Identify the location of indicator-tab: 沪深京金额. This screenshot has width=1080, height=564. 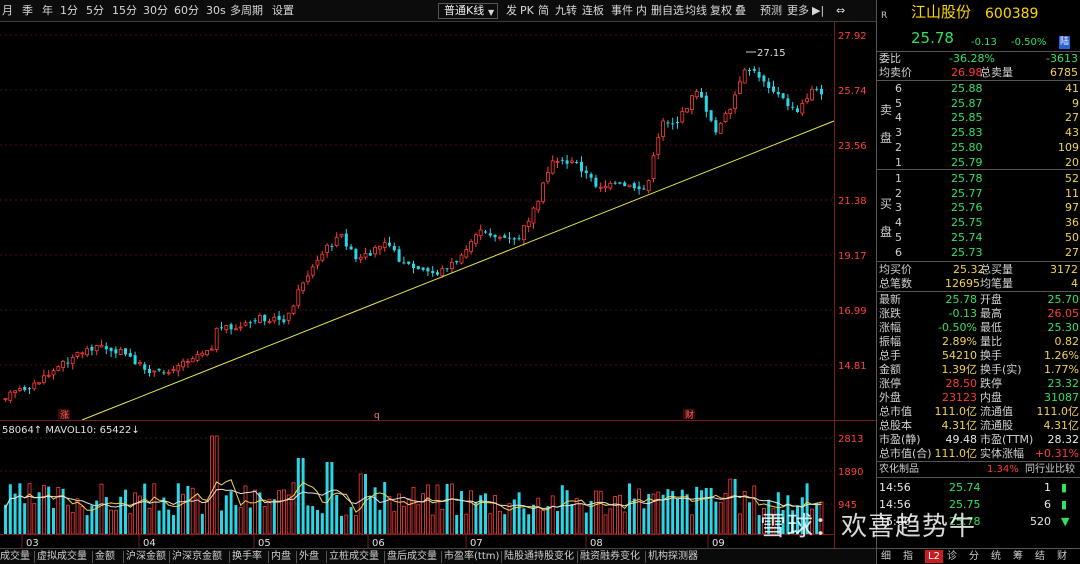
(197, 556).